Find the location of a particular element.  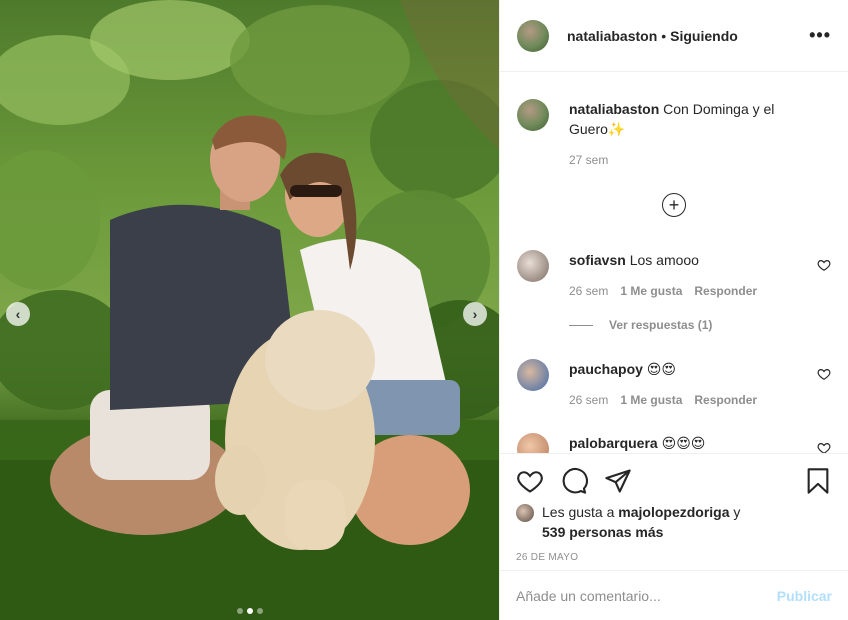

post-date: 26 DE MAYO is located at coordinates (674, 557).